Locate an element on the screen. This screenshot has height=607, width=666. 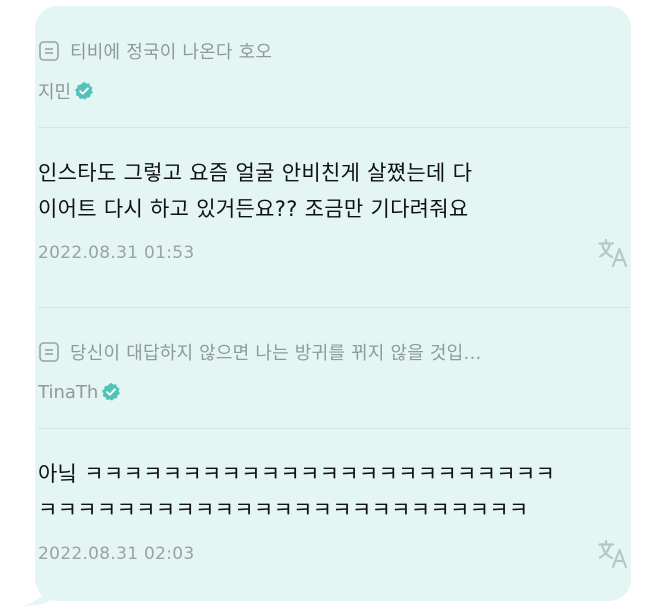
author-name: 지민 is located at coordinates (54, 91).